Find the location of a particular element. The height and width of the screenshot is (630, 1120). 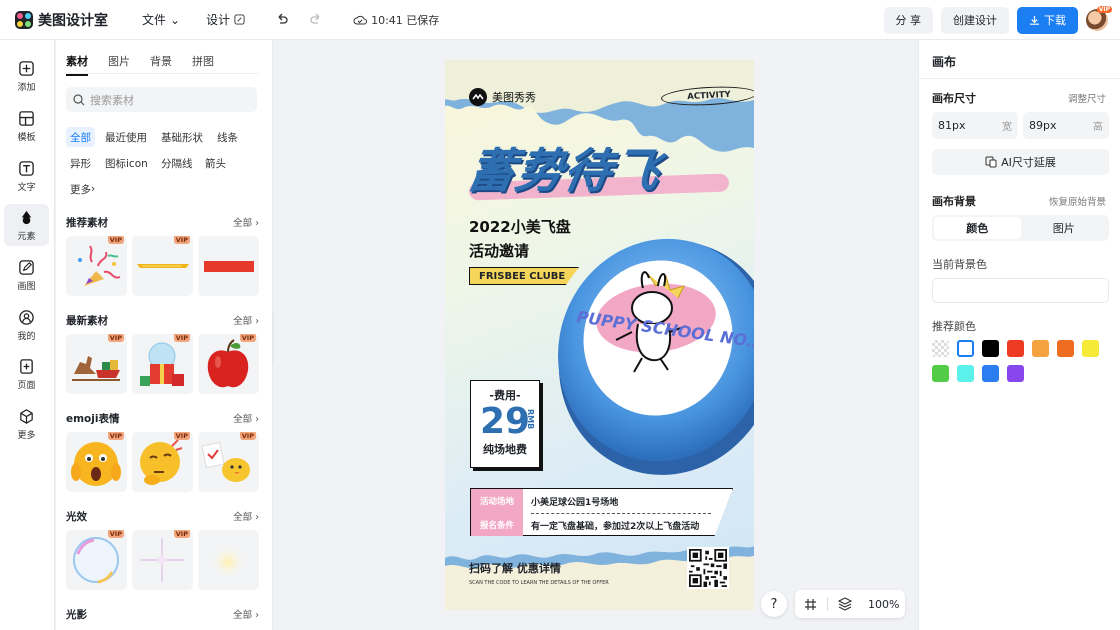

rail-label: 元素 is located at coordinates (26, 236).